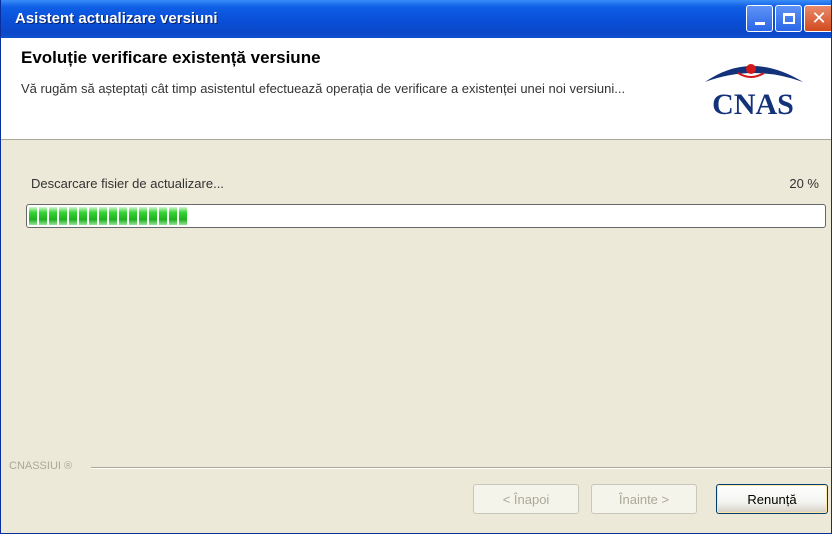 The height and width of the screenshot is (534, 832). Describe the element at coordinates (804, 183) in the screenshot. I see `progress-percent: 20 %` at that location.